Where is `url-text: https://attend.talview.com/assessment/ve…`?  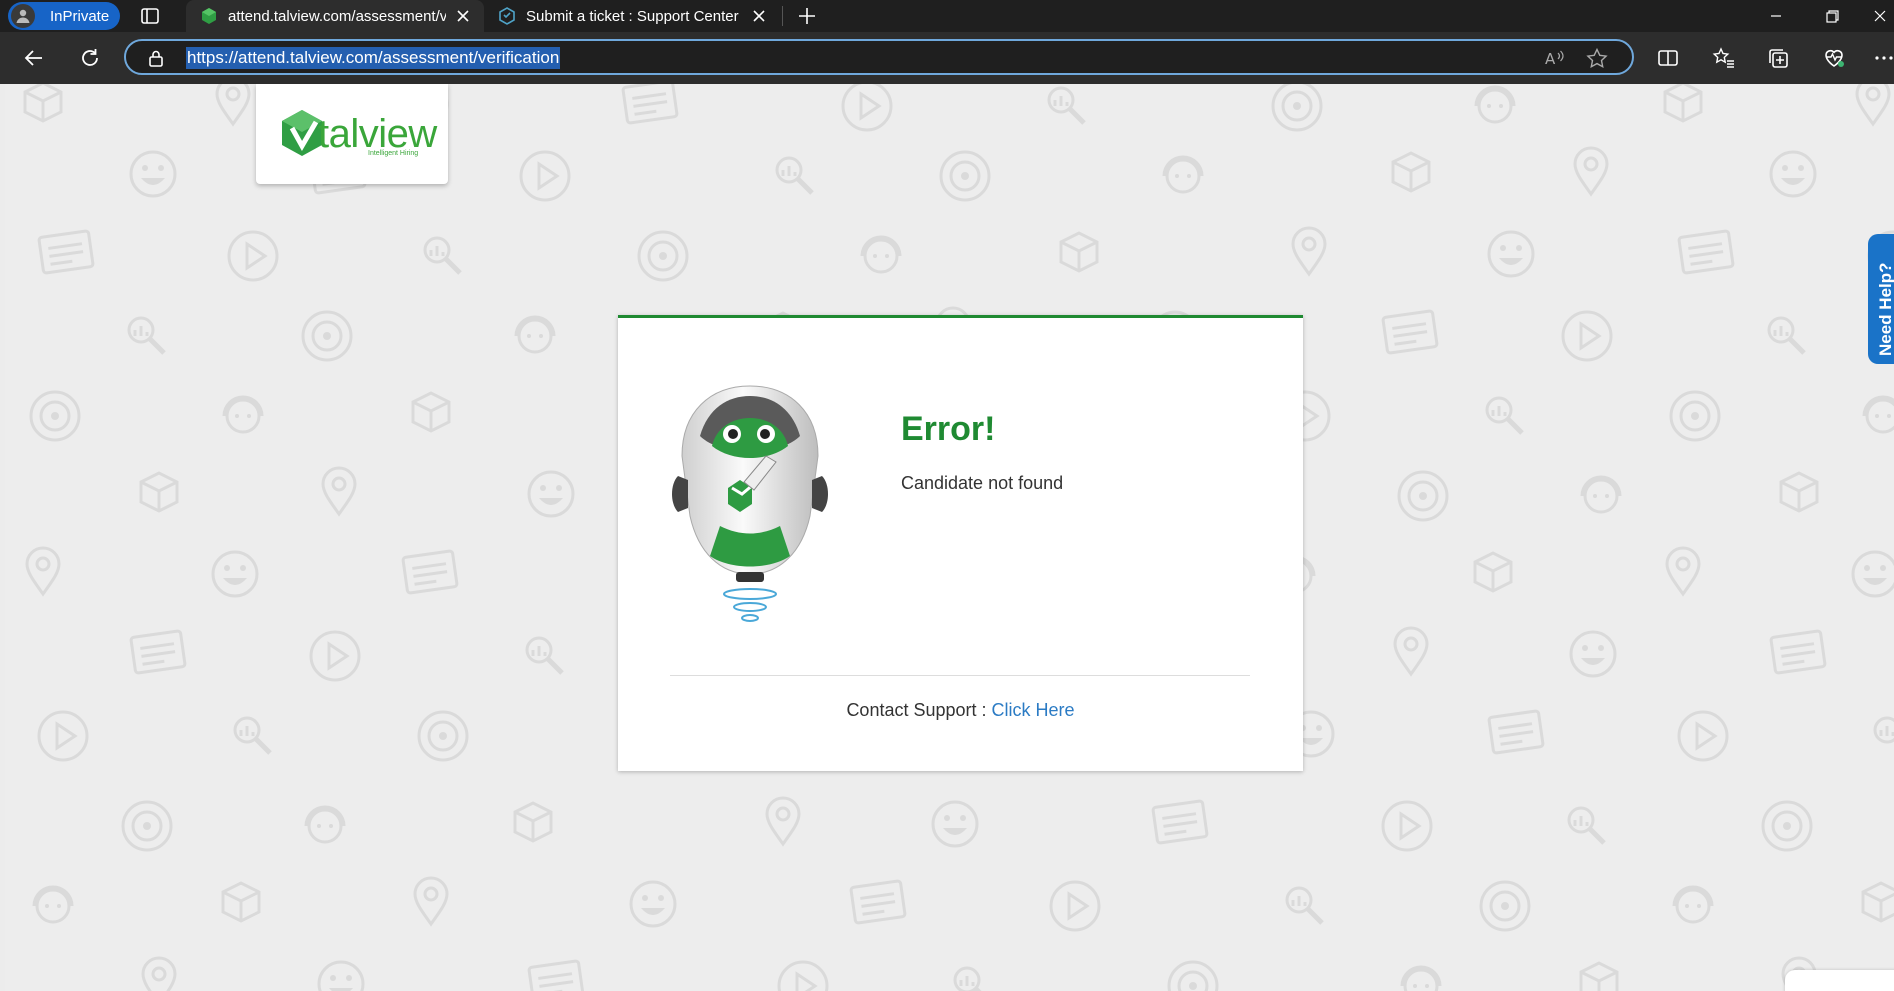 url-text: https://attend.talview.com/assessment/ve… is located at coordinates (373, 58).